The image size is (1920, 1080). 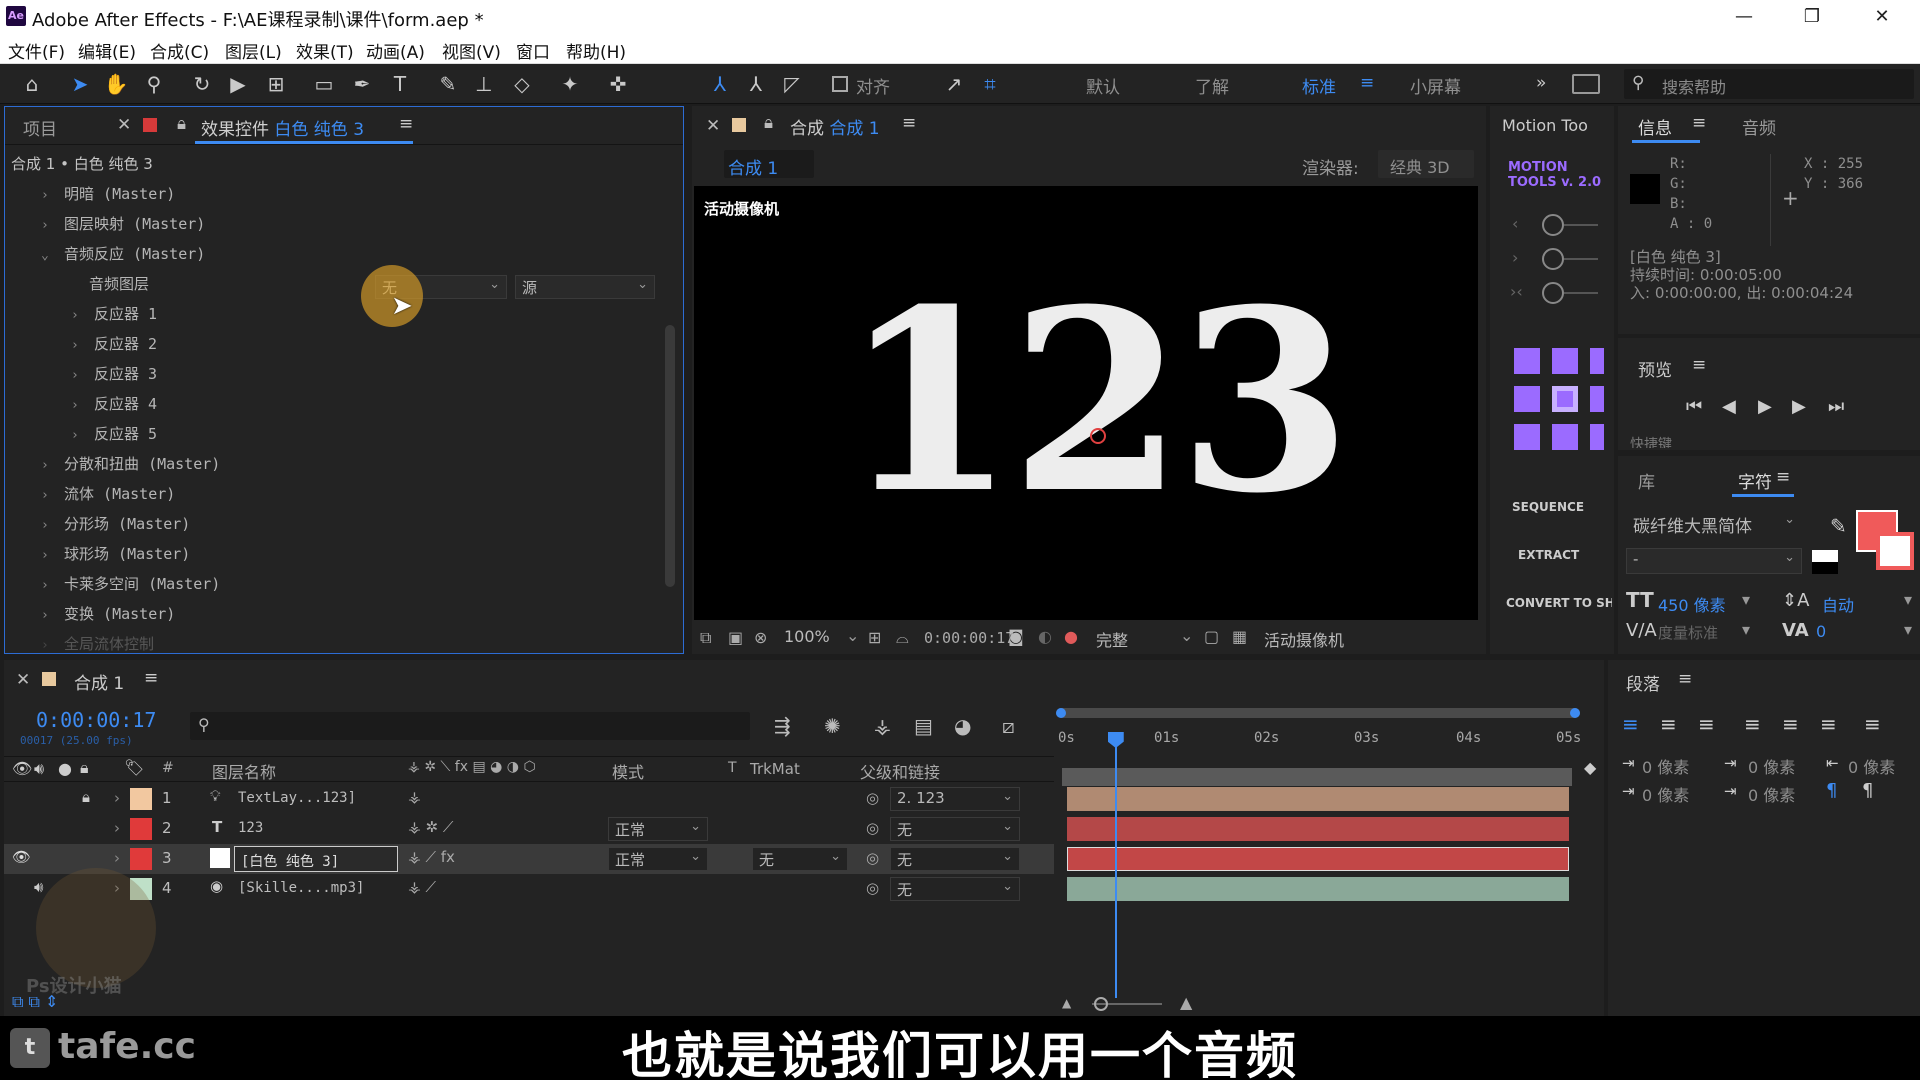 What do you see at coordinates (316, 859) in the screenshot?
I see `layer-name-field: [白色 纯色 3]` at bounding box center [316, 859].